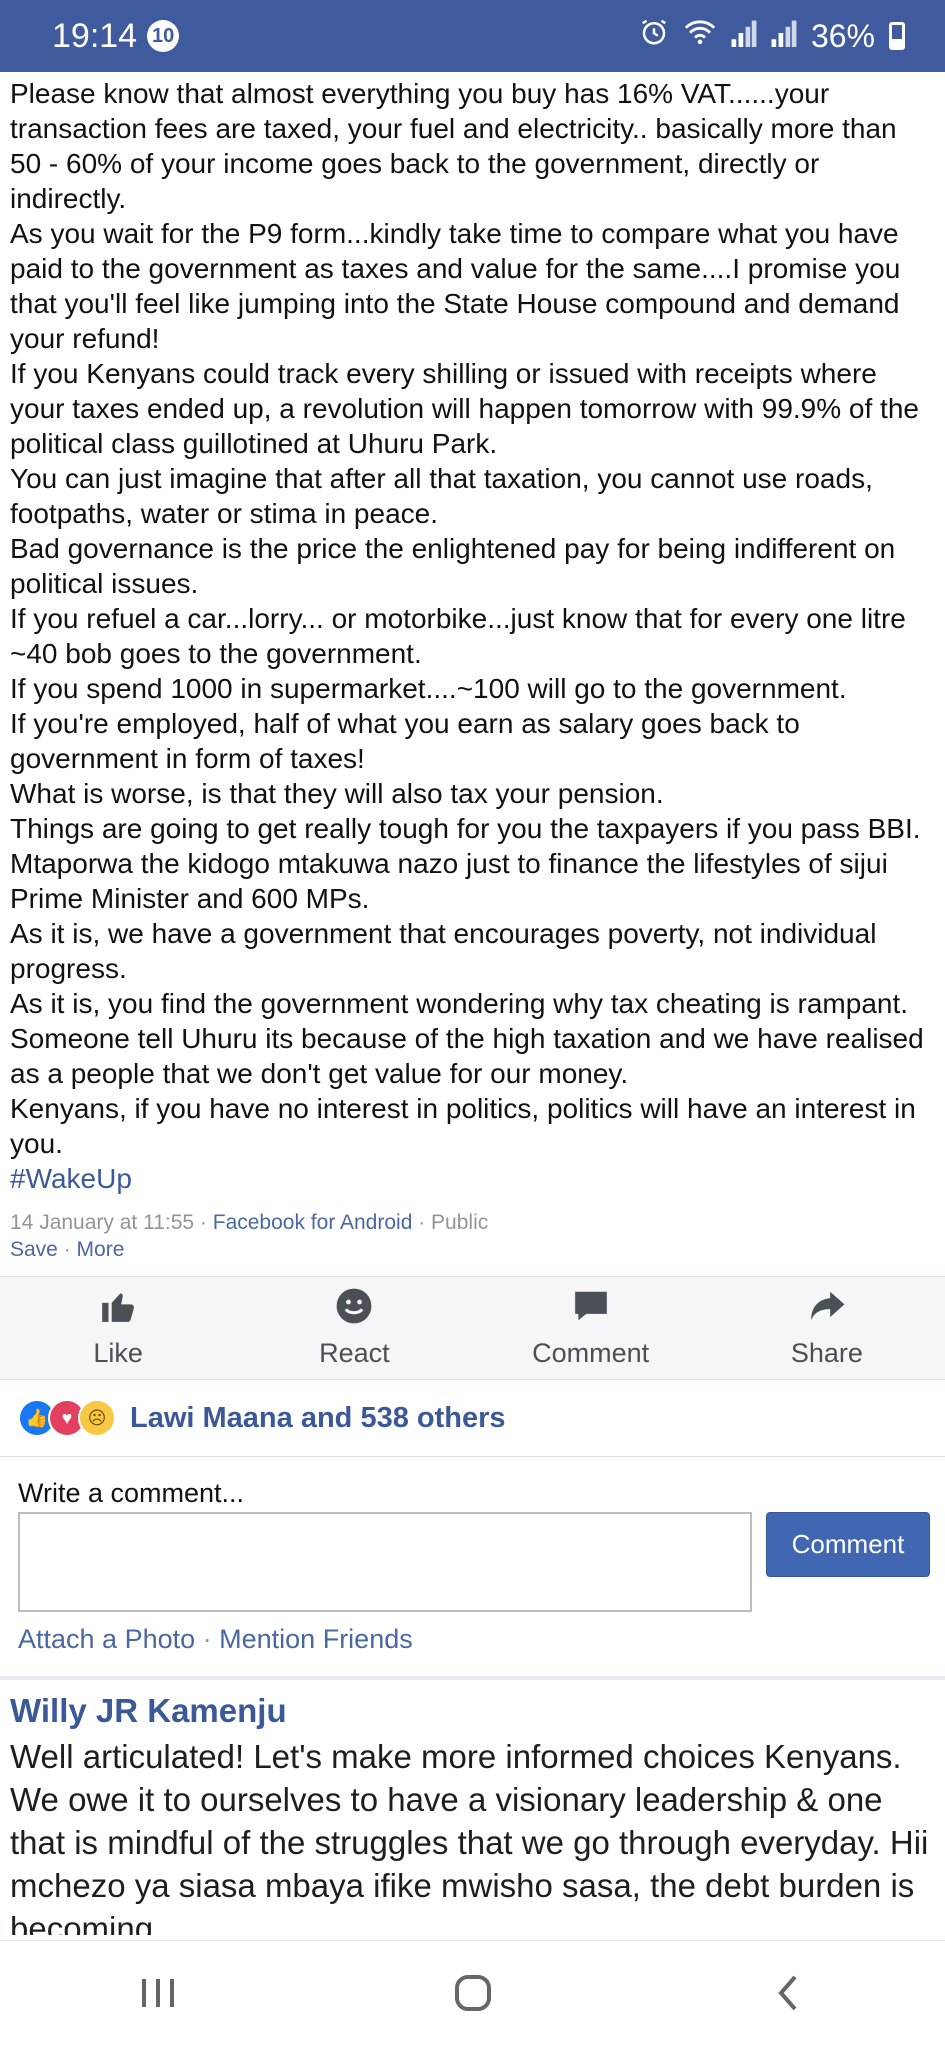  I want to click on recent-apps-icon, so click(158, 1995).